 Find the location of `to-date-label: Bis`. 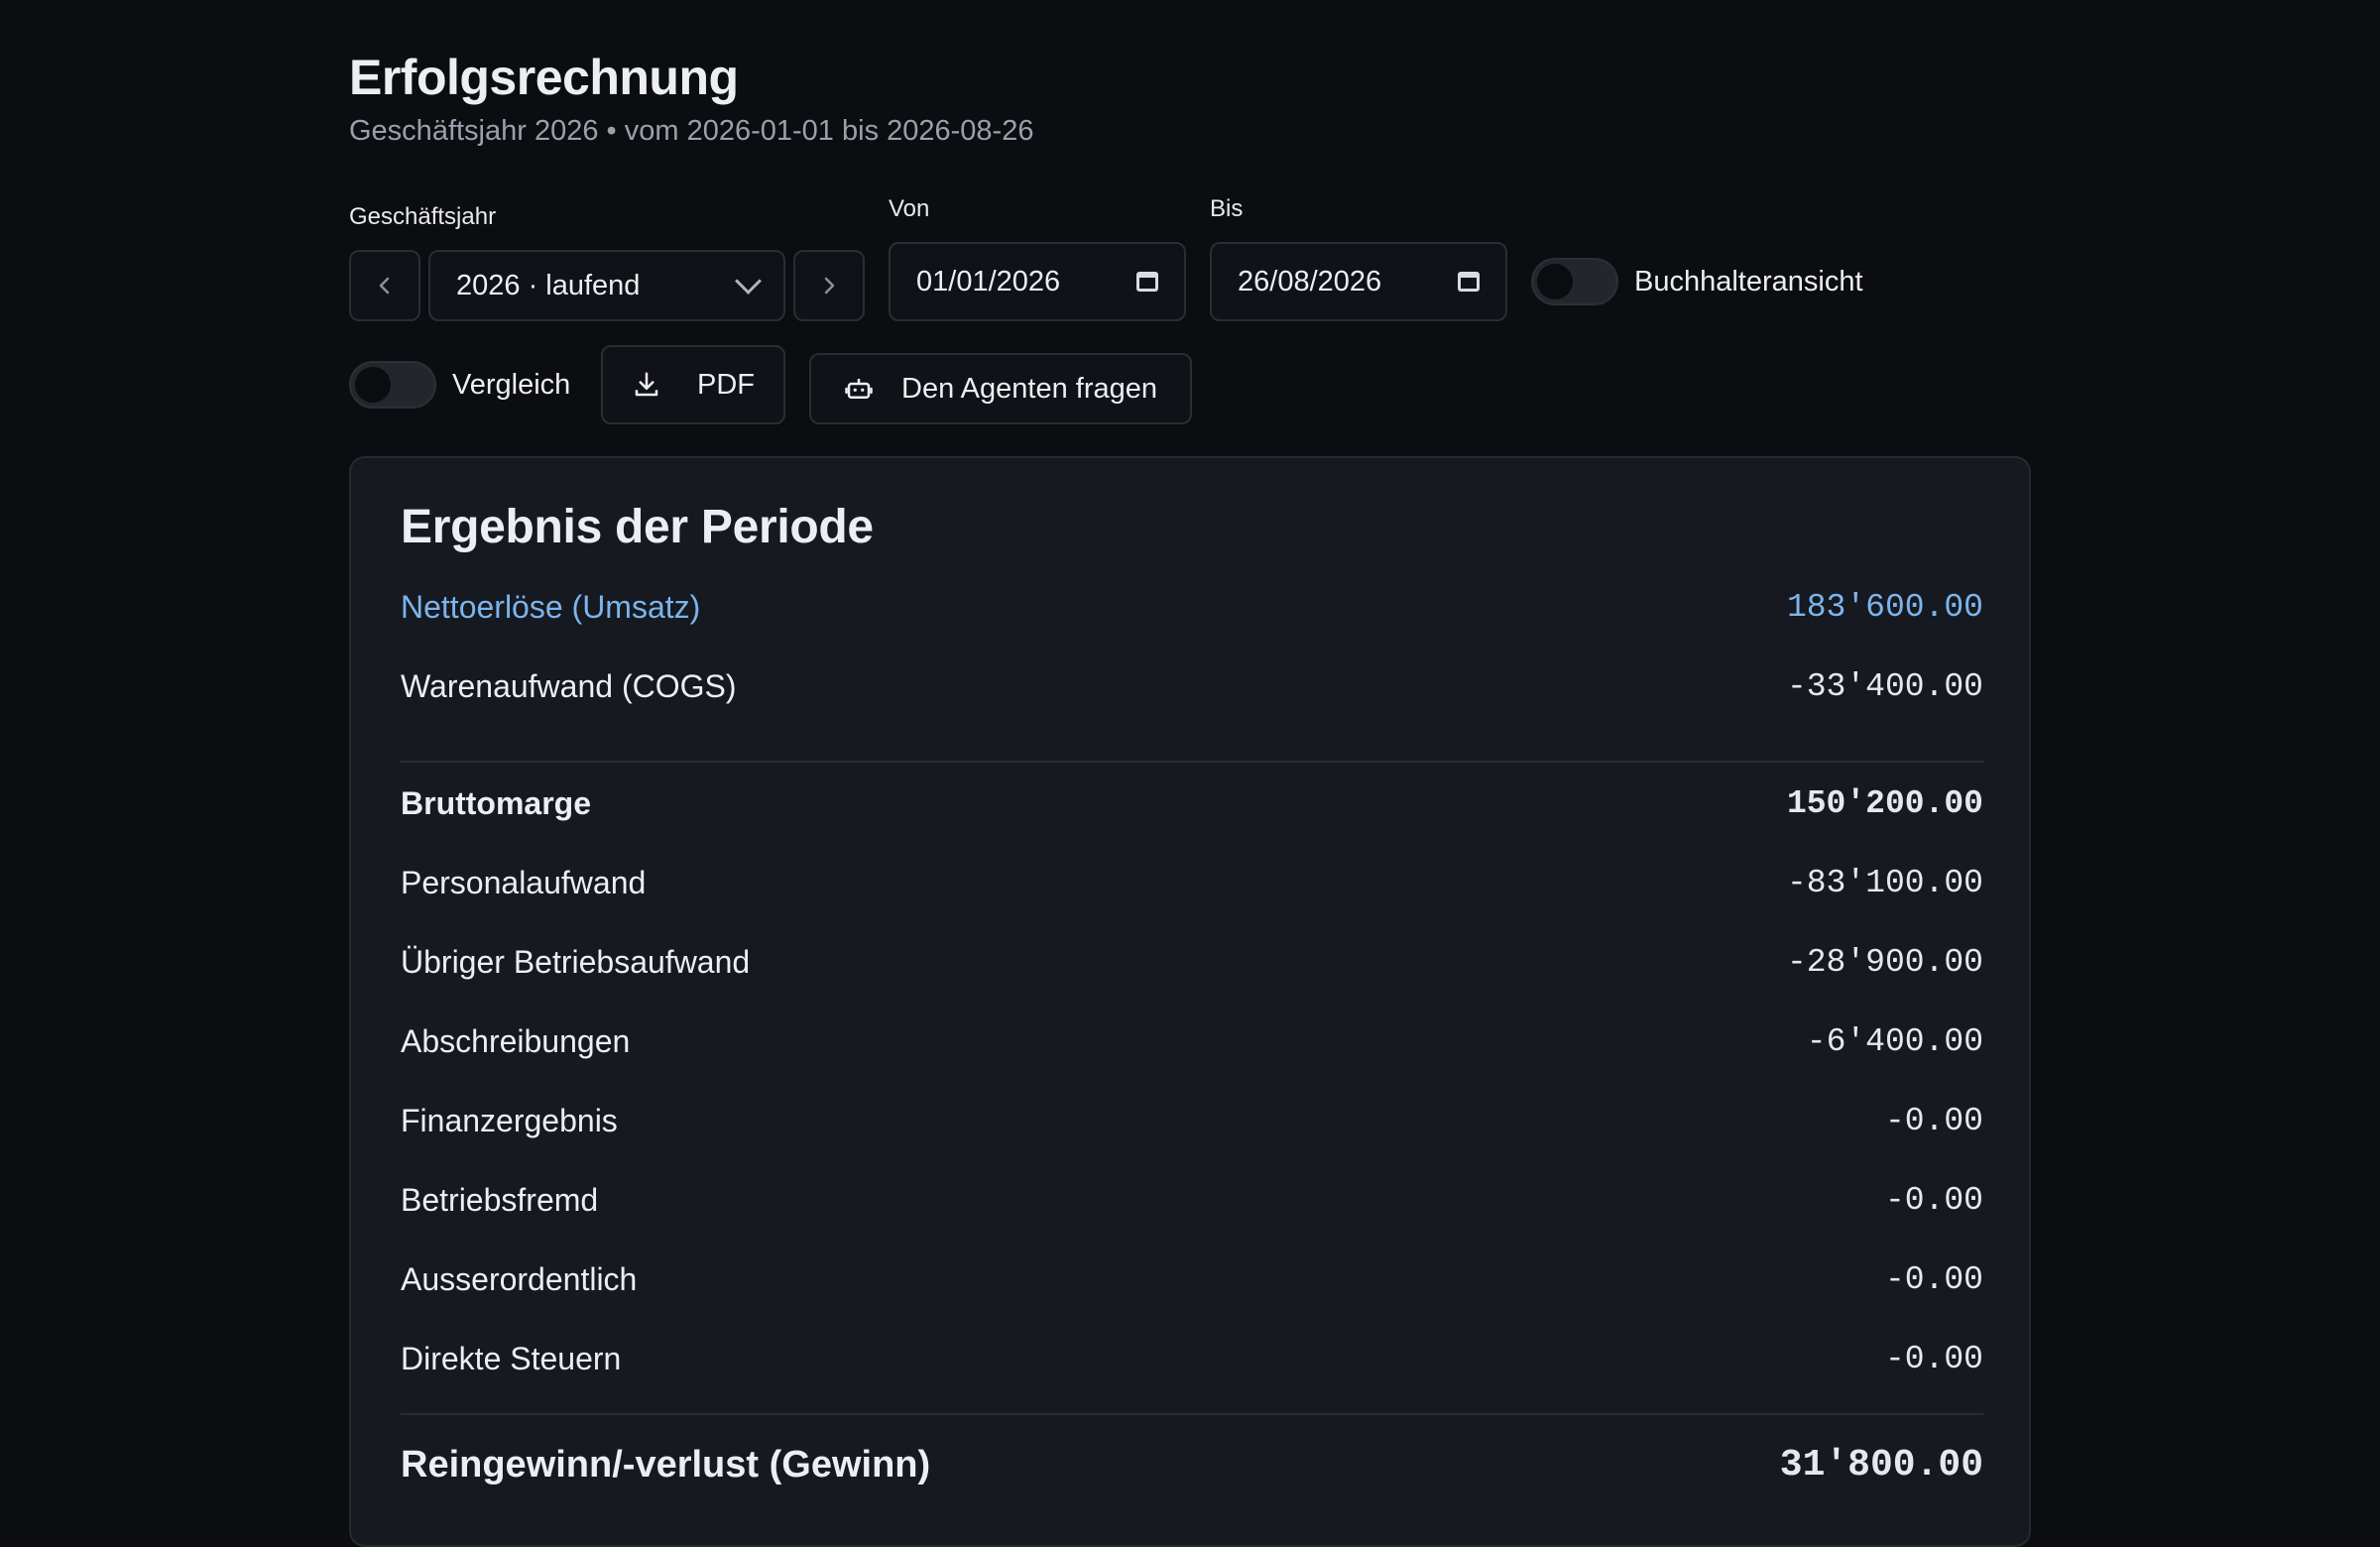

to-date-label: Bis is located at coordinates (1227, 208).